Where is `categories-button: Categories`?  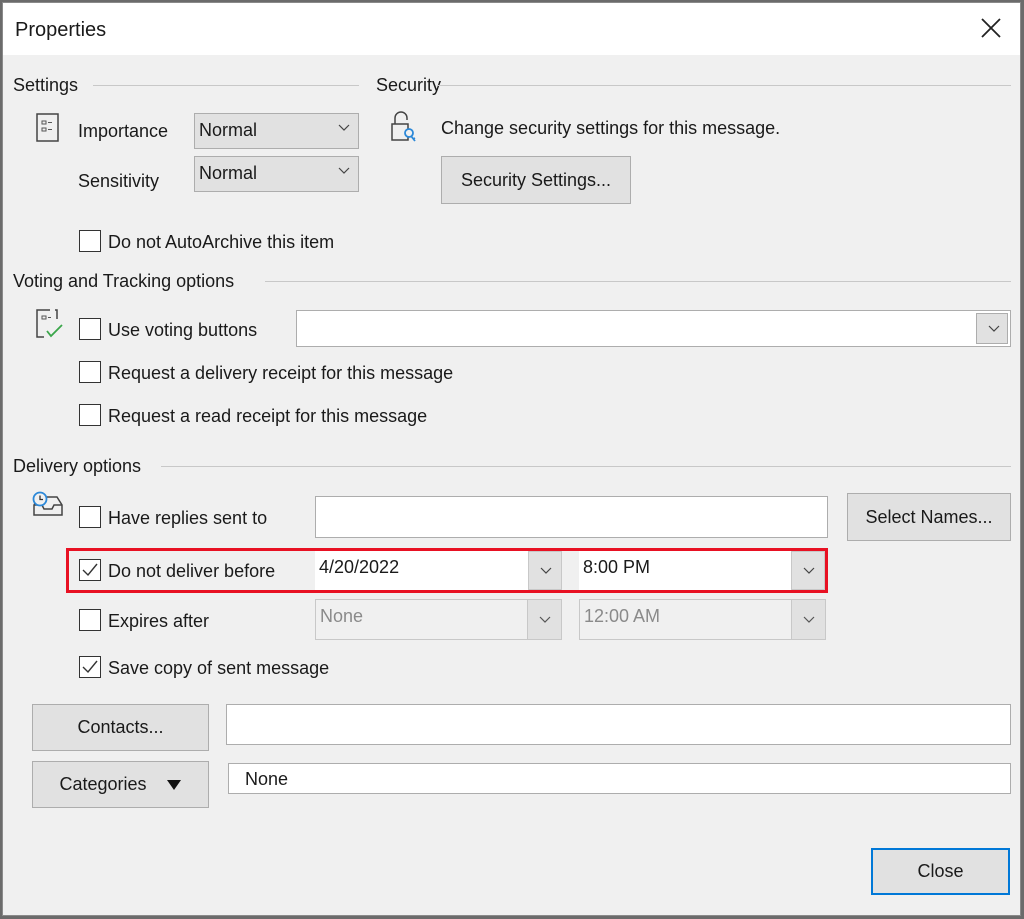 categories-button: Categories is located at coordinates (120, 784).